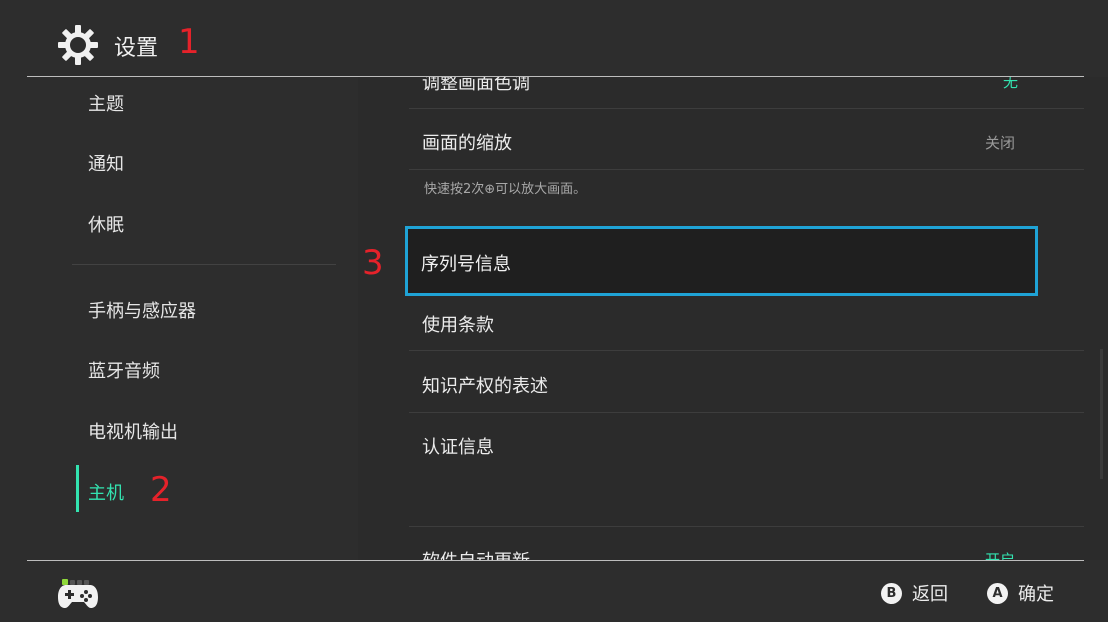 The image size is (1108, 622). I want to click on back-button: B 返回, so click(914, 593).